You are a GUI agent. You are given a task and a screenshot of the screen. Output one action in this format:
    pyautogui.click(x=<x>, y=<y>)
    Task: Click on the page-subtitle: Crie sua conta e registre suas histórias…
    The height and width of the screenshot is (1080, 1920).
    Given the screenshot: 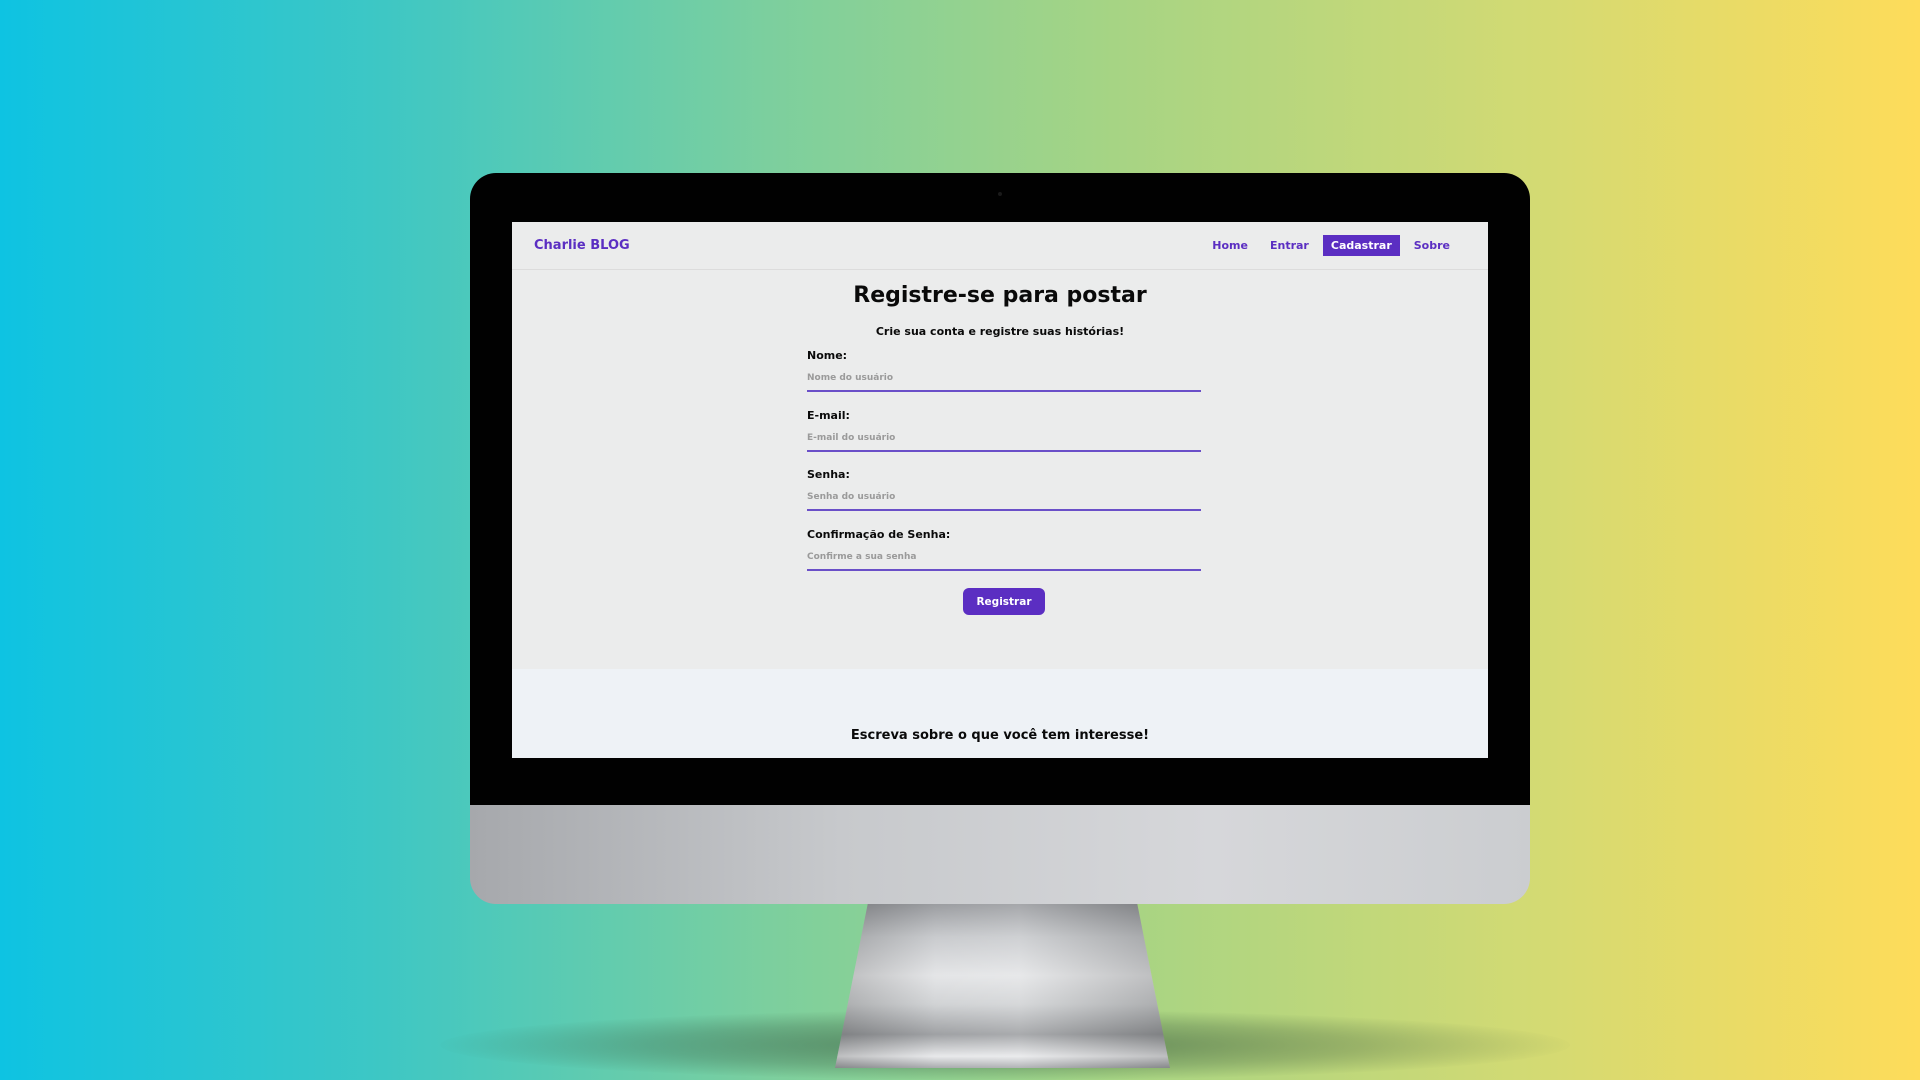 What is the action you would take?
    pyautogui.click(x=1000, y=331)
    